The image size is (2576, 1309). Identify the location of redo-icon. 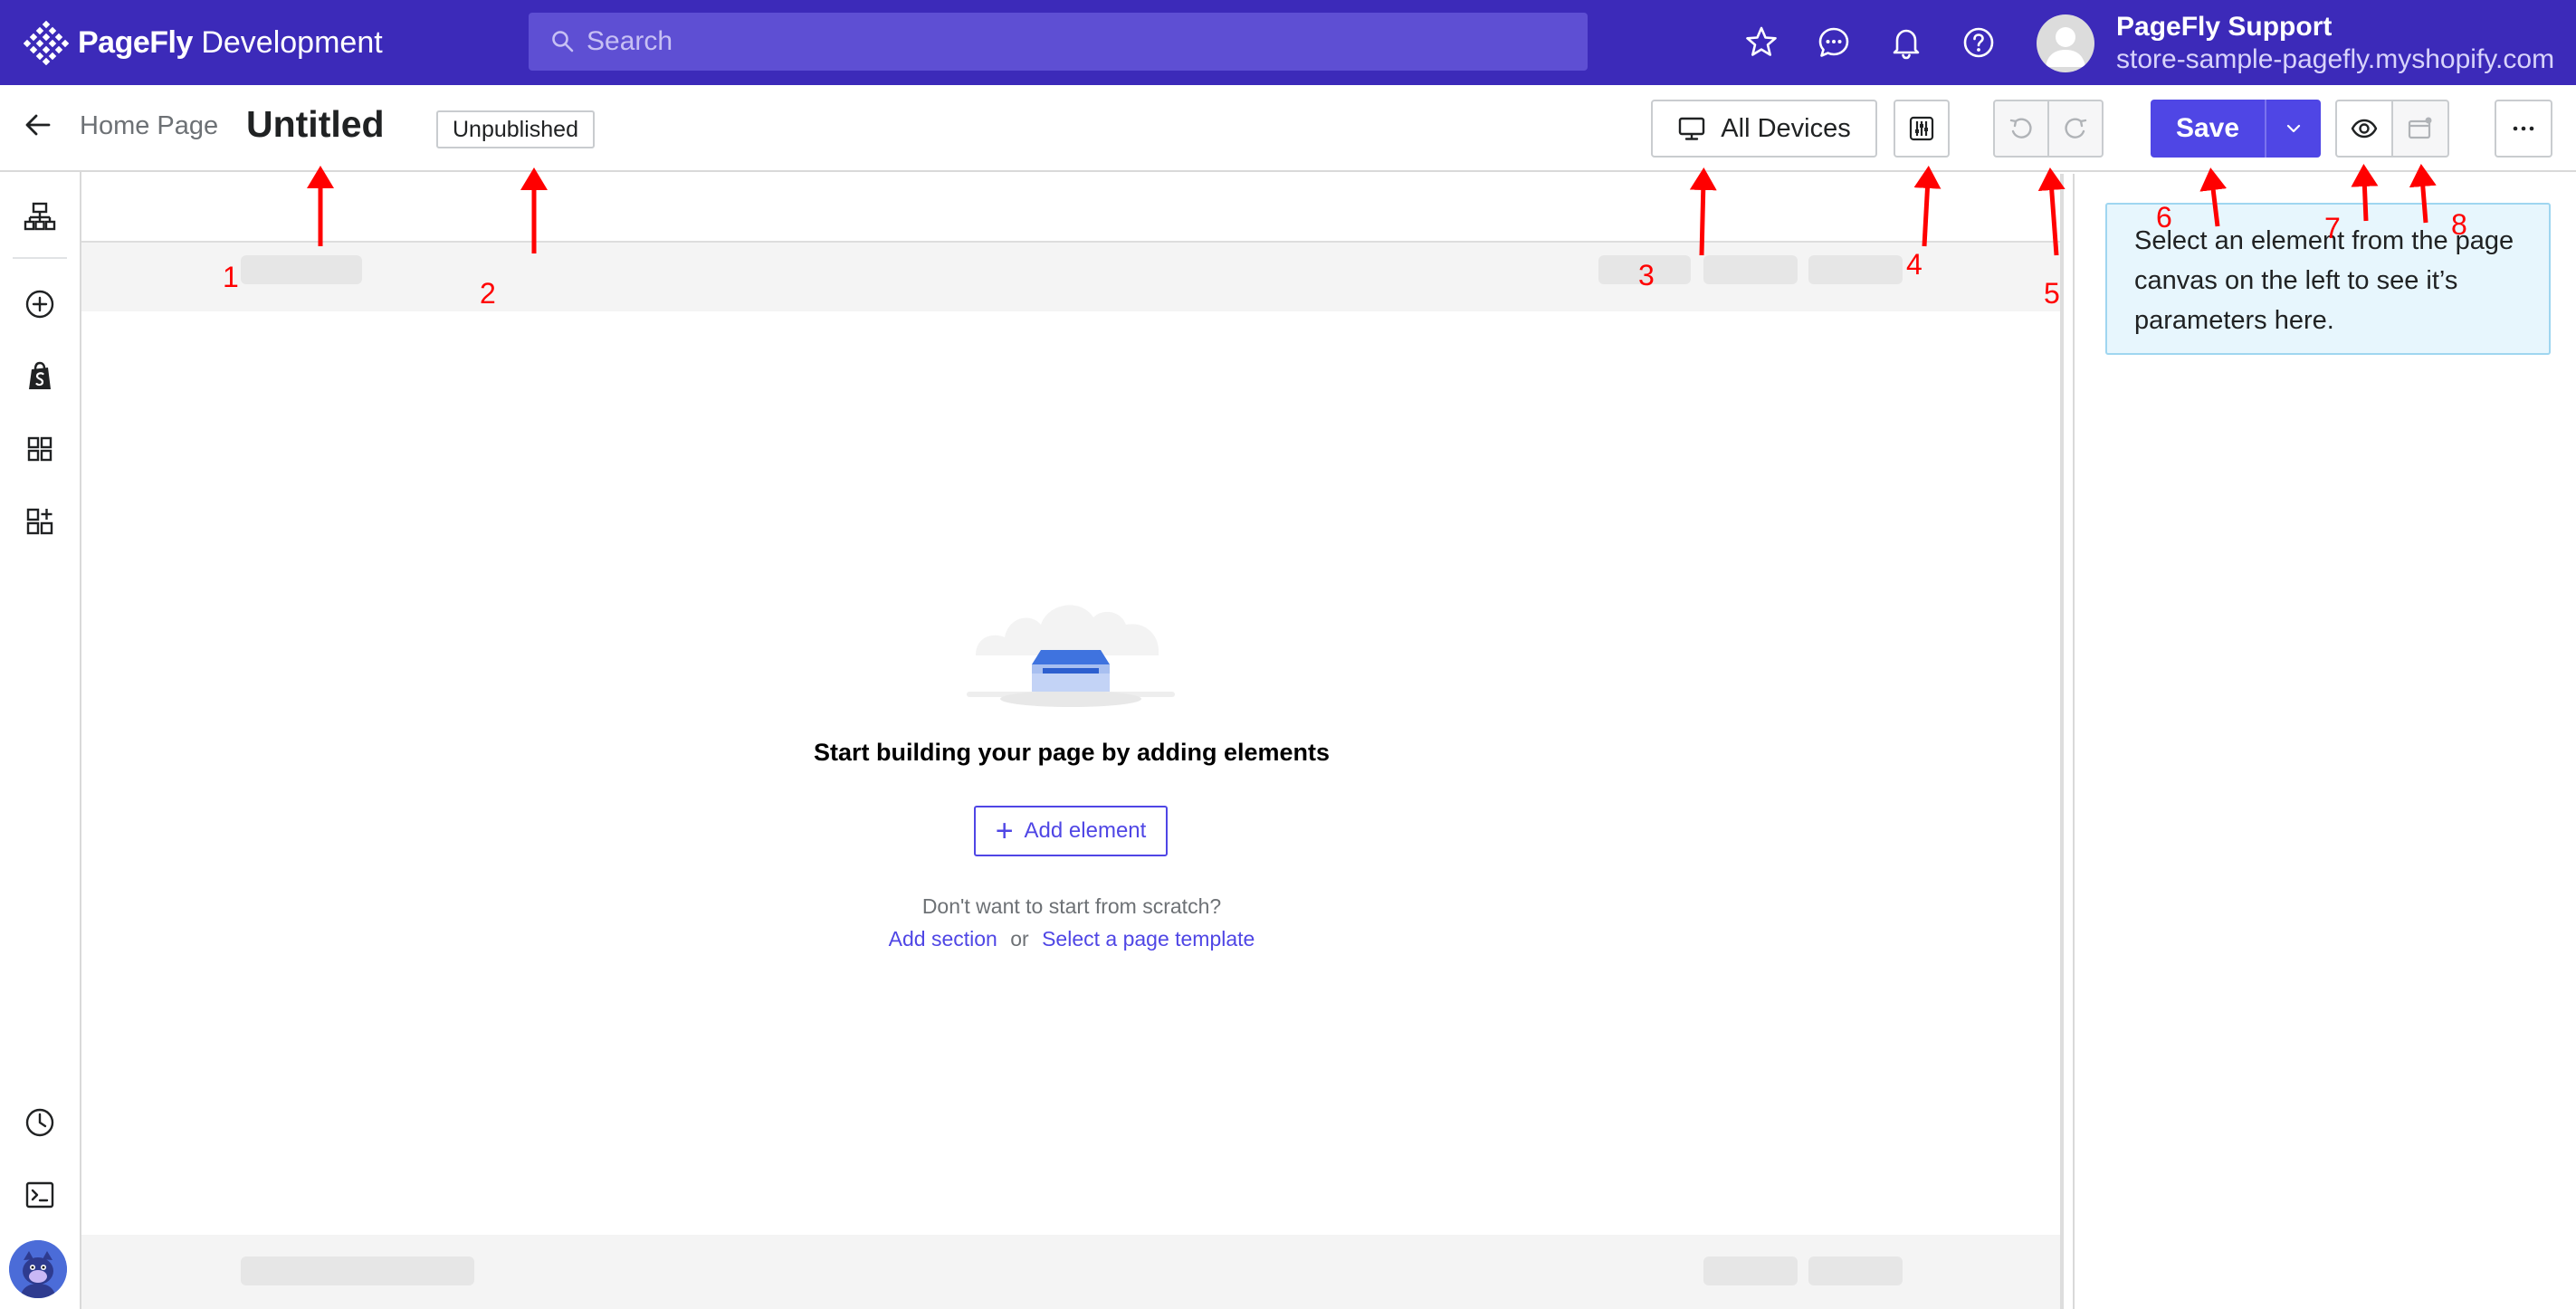
(2076, 128).